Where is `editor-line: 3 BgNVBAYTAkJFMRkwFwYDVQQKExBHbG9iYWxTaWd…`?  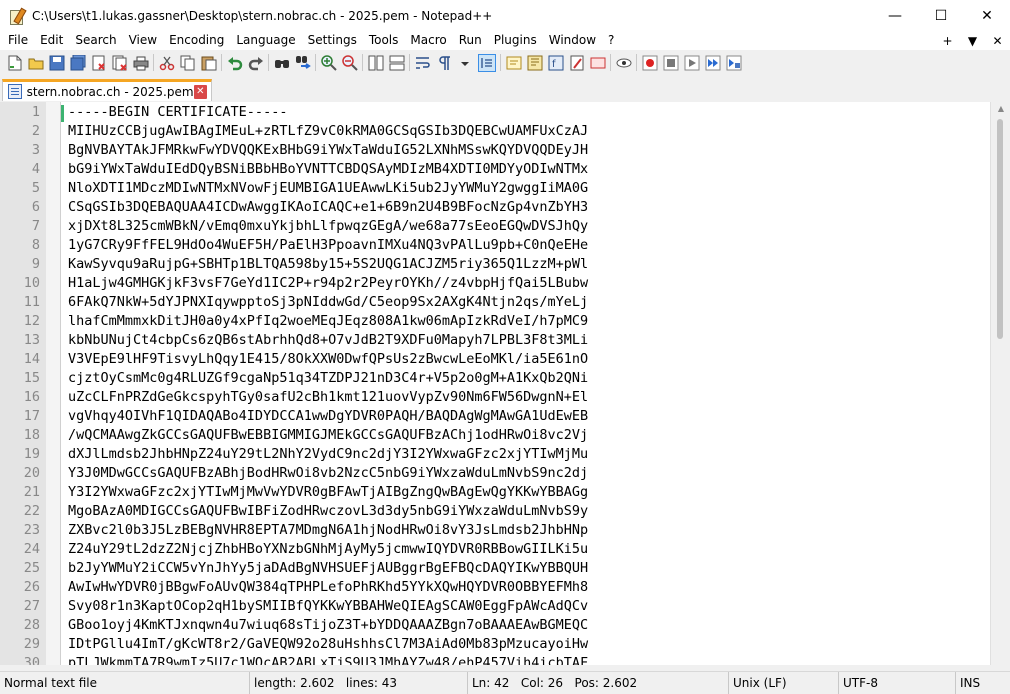 editor-line: 3 BgNVBAYTAkJFMRkwFwYDVQQKExBHbG9iYWxTaWd… is located at coordinates (495, 150).